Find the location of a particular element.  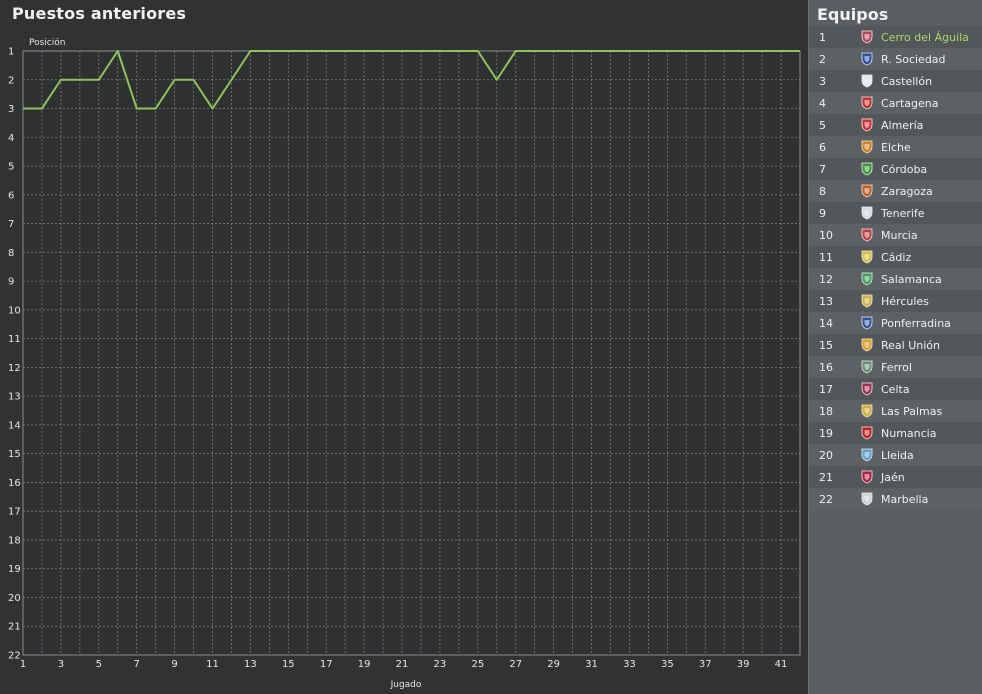

x-tick-label: 31 is located at coordinates (591, 664).